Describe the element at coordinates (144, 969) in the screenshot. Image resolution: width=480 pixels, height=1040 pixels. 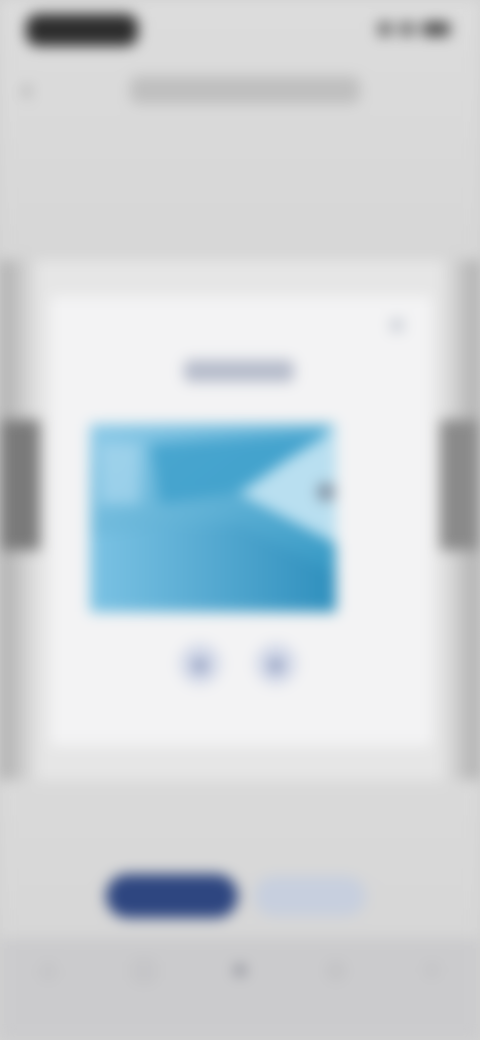
I see `tab-2-icon: ▢` at that location.